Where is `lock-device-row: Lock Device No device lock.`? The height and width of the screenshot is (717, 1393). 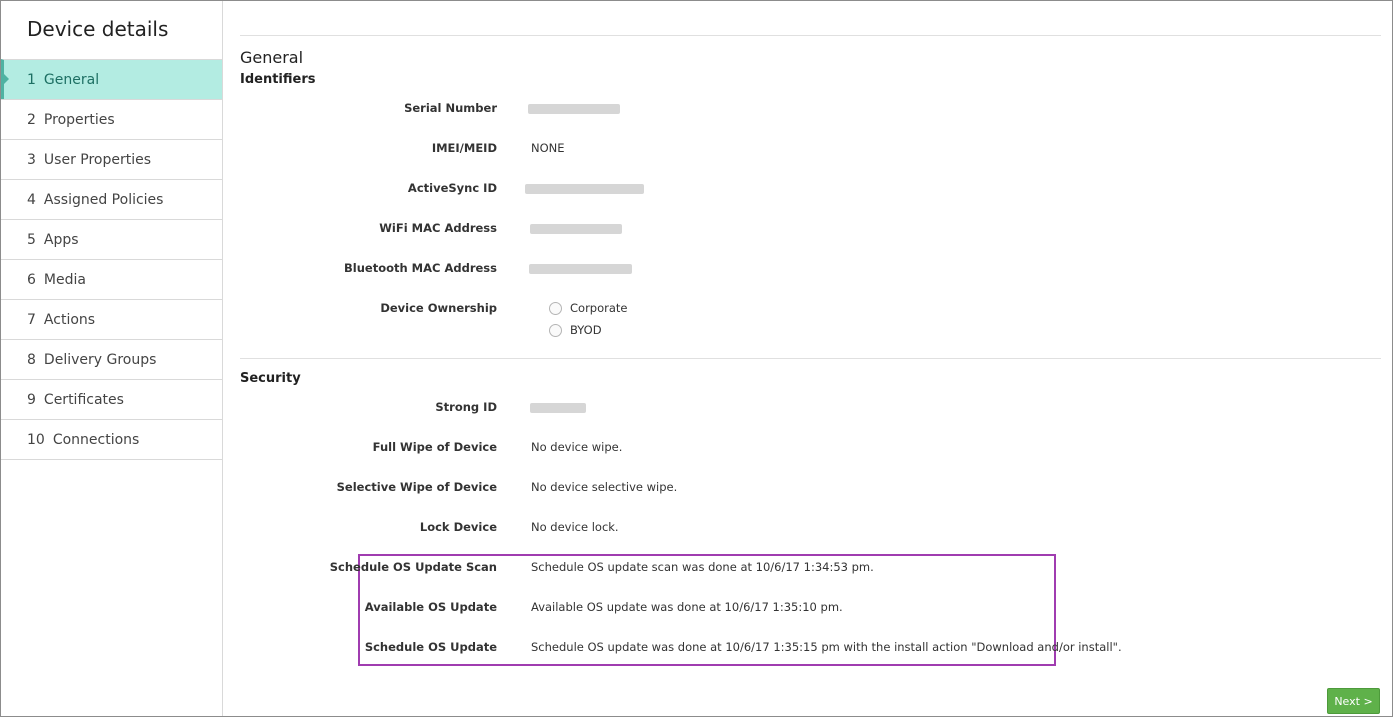 lock-device-row: Lock Device No device lock. is located at coordinates (803, 527).